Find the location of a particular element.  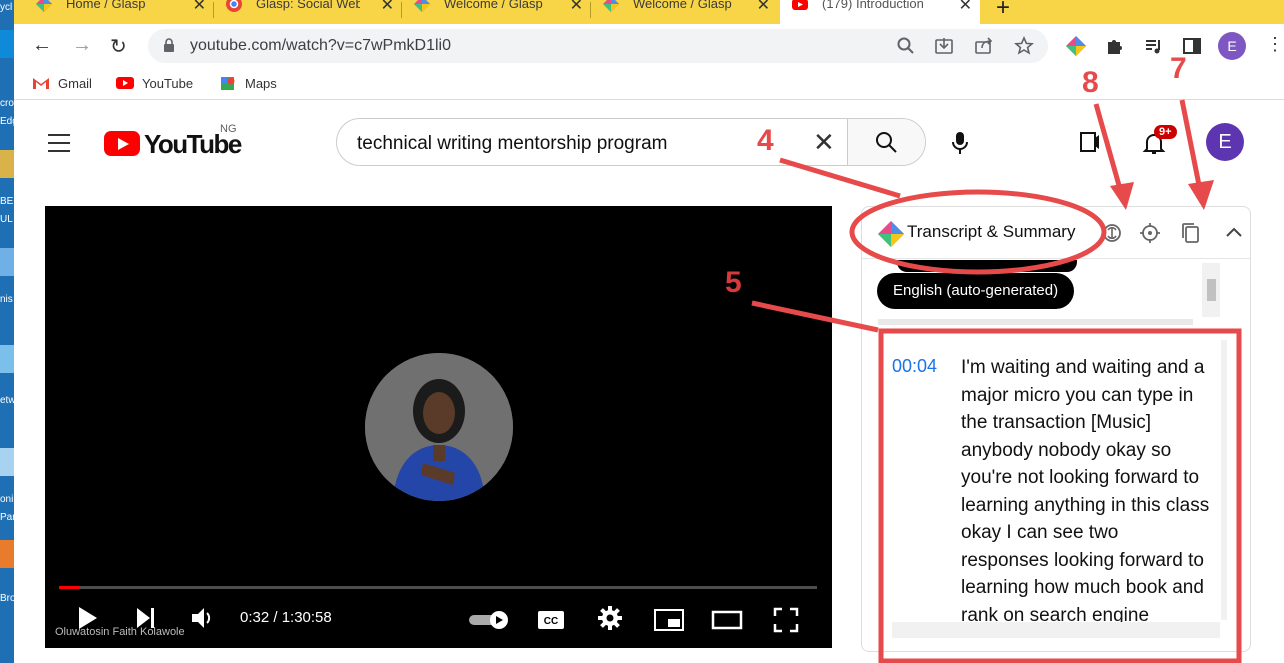

bookmark-label: Maps is located at coordinates (261, 83).